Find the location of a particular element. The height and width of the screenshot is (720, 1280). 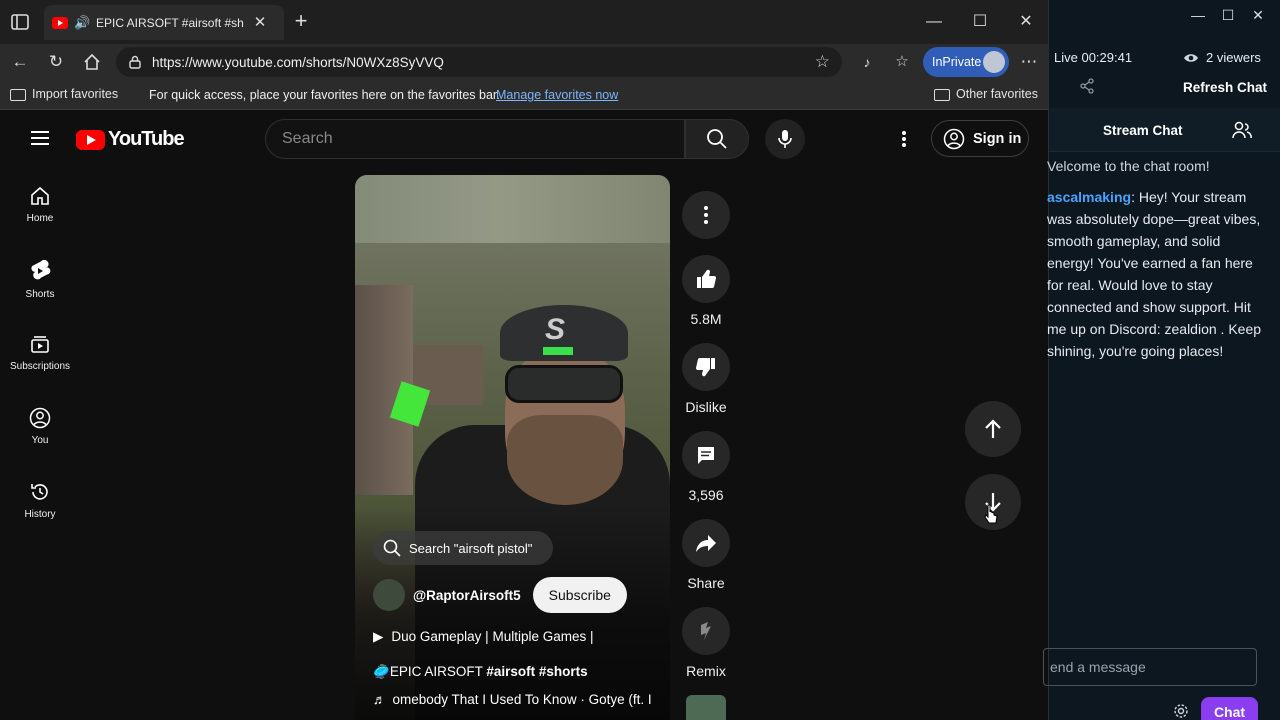

inprivate-badge: InPrivate is located at coordinates (966, 62).